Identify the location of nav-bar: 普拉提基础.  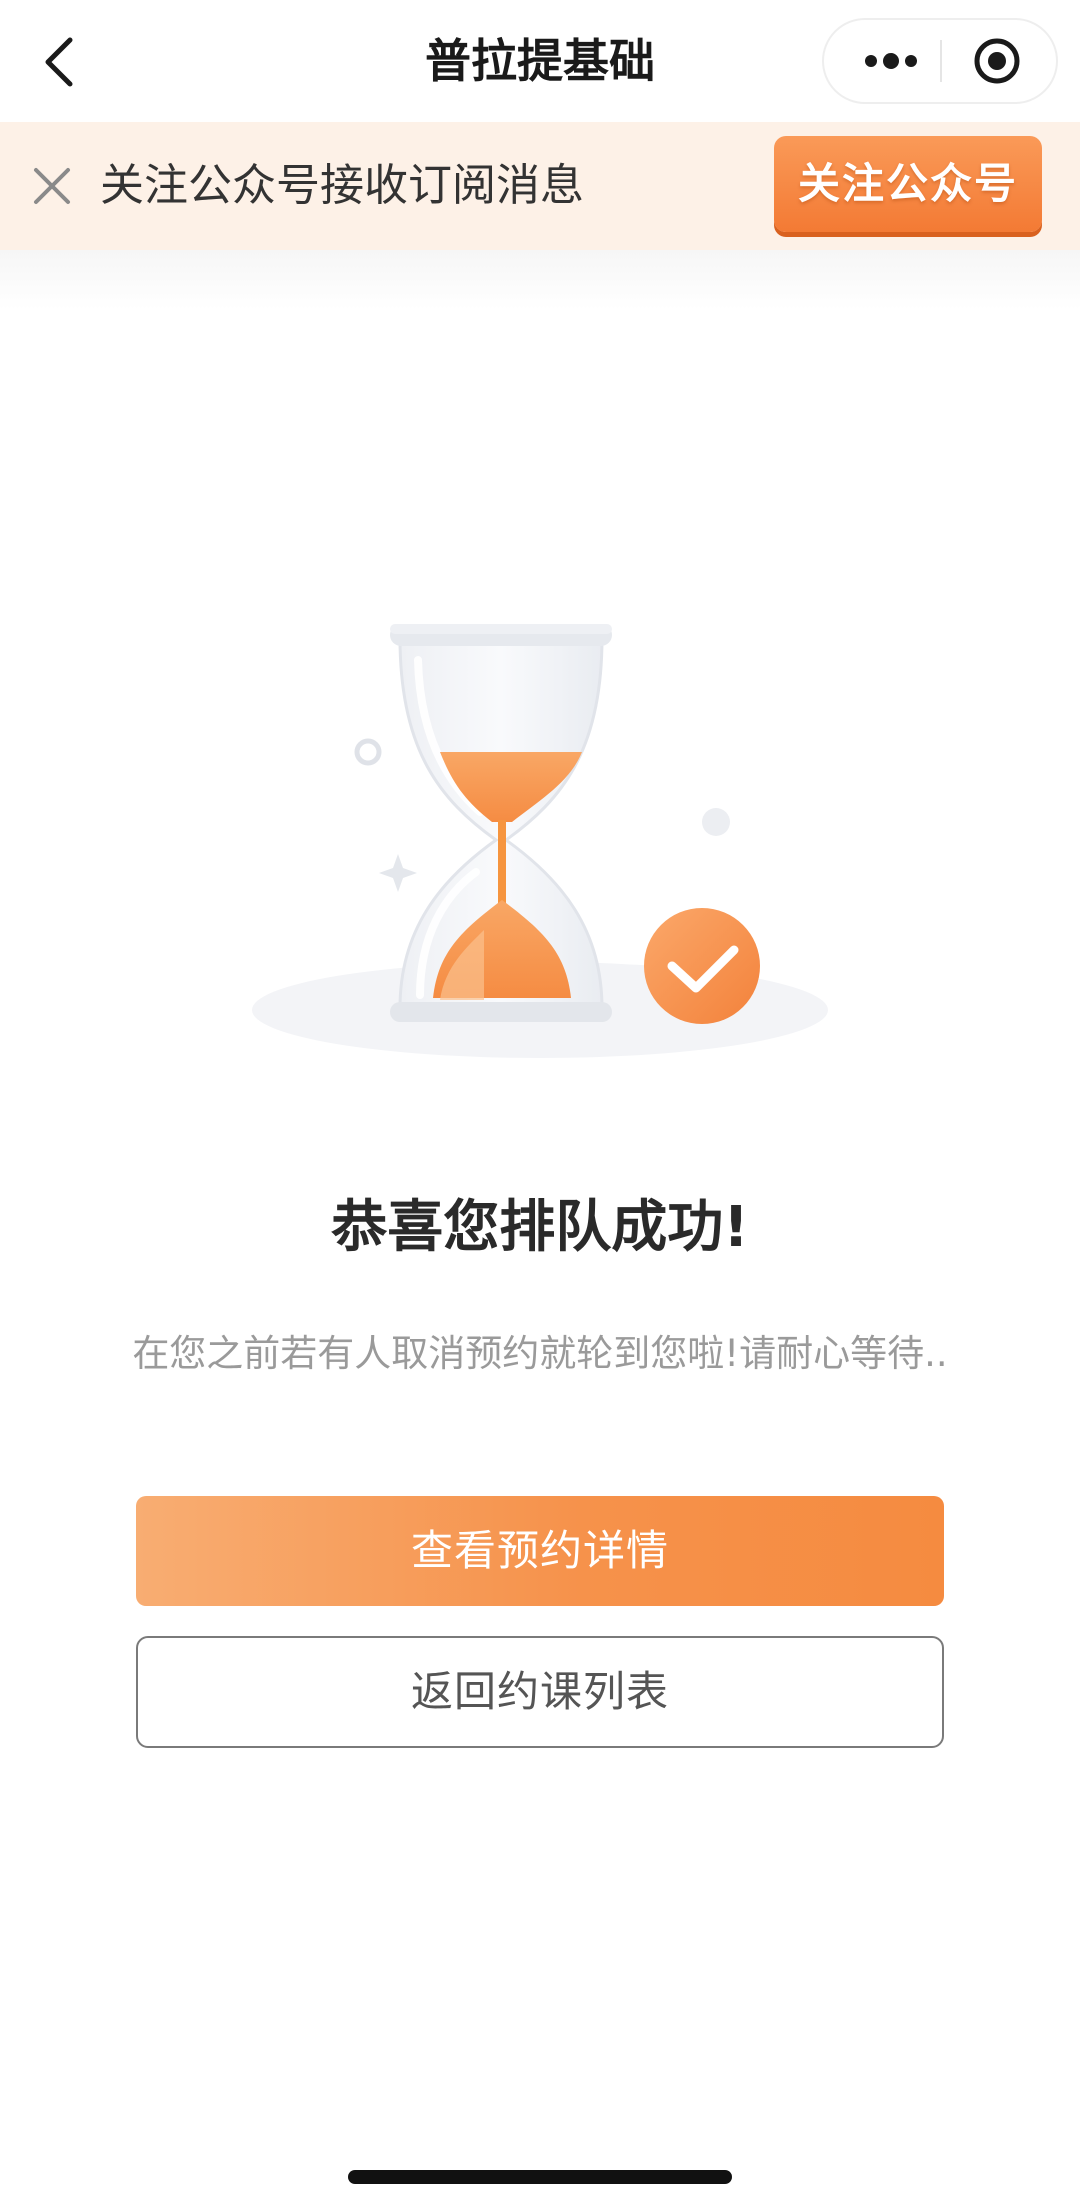
(540, 61).